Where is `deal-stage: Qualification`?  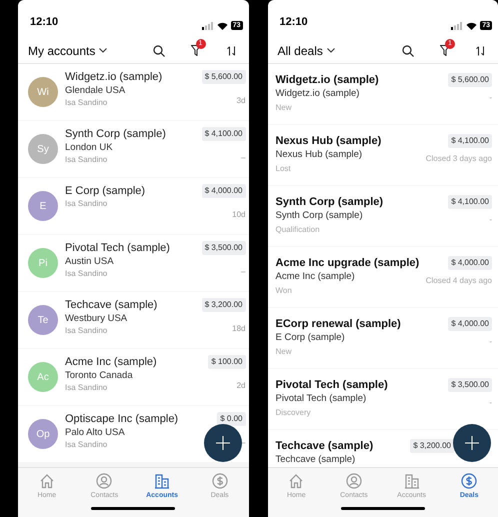 deal-stage: Qualification is located at coordinates (298, 230).